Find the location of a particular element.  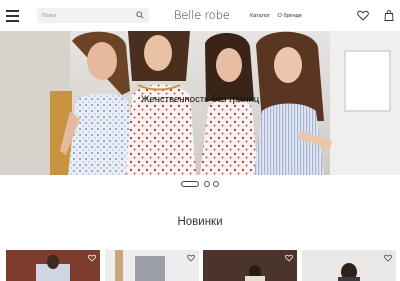

brand-logo: Belle robe is located at coordinates (202, 15).